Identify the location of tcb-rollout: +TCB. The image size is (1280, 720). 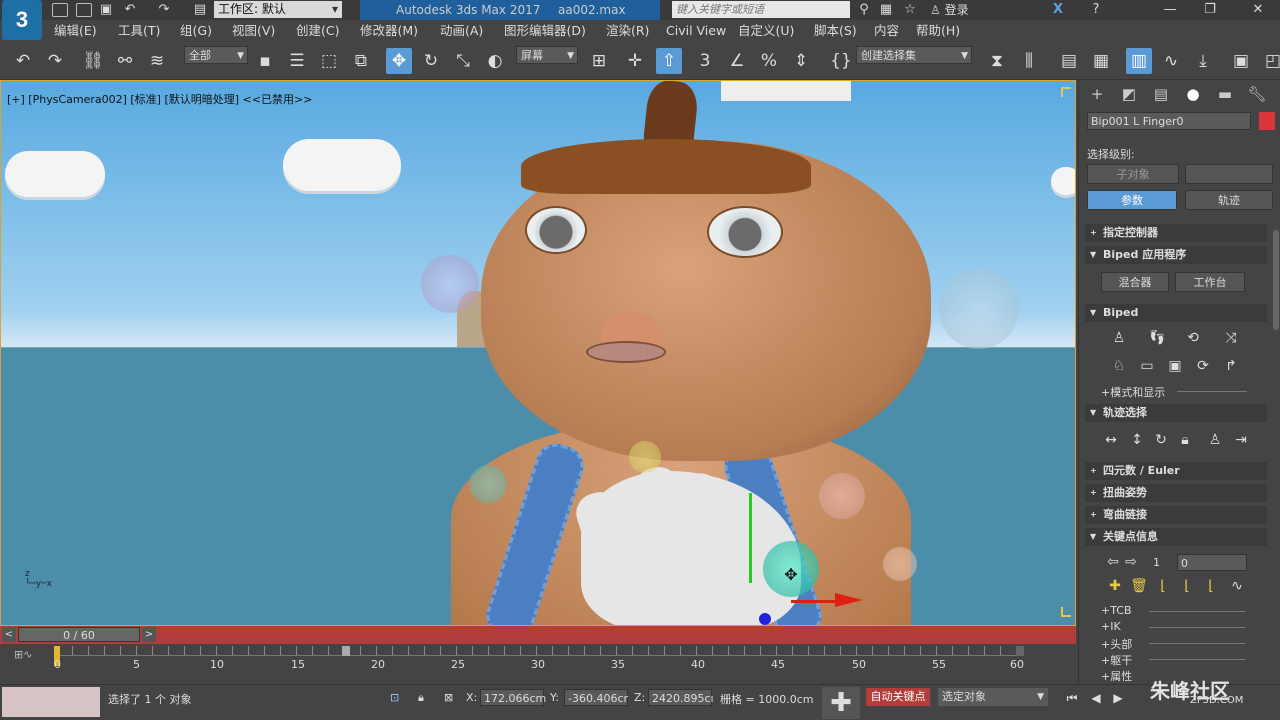
(1116, 610).